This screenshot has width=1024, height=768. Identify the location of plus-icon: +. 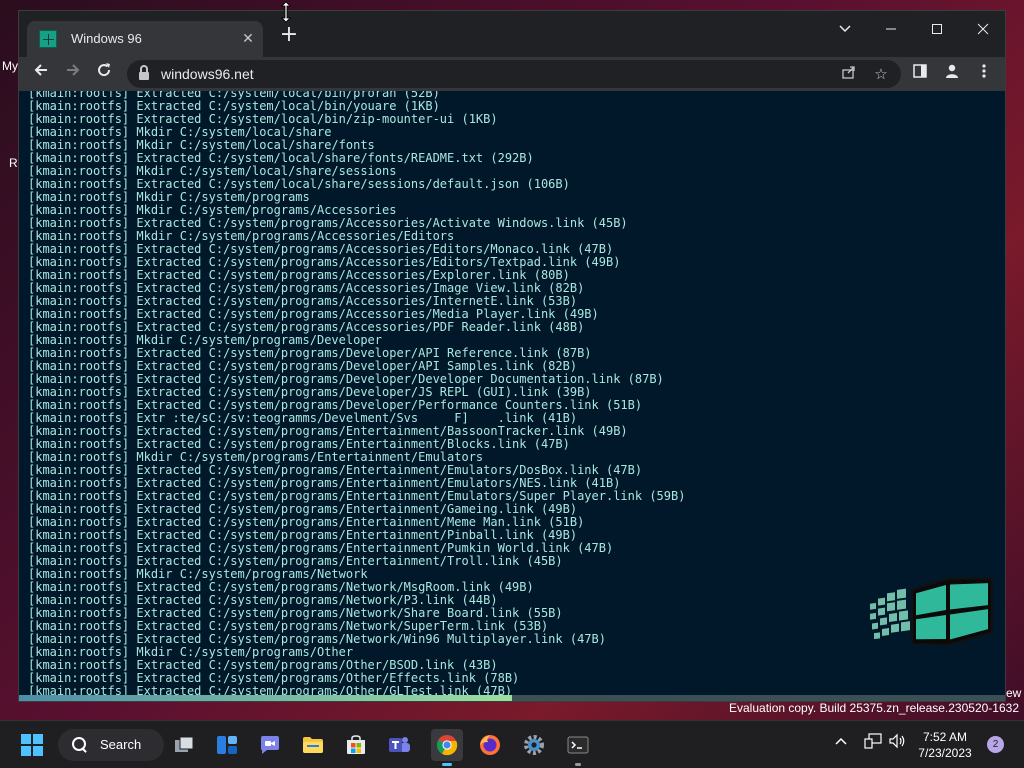
(289, 35).